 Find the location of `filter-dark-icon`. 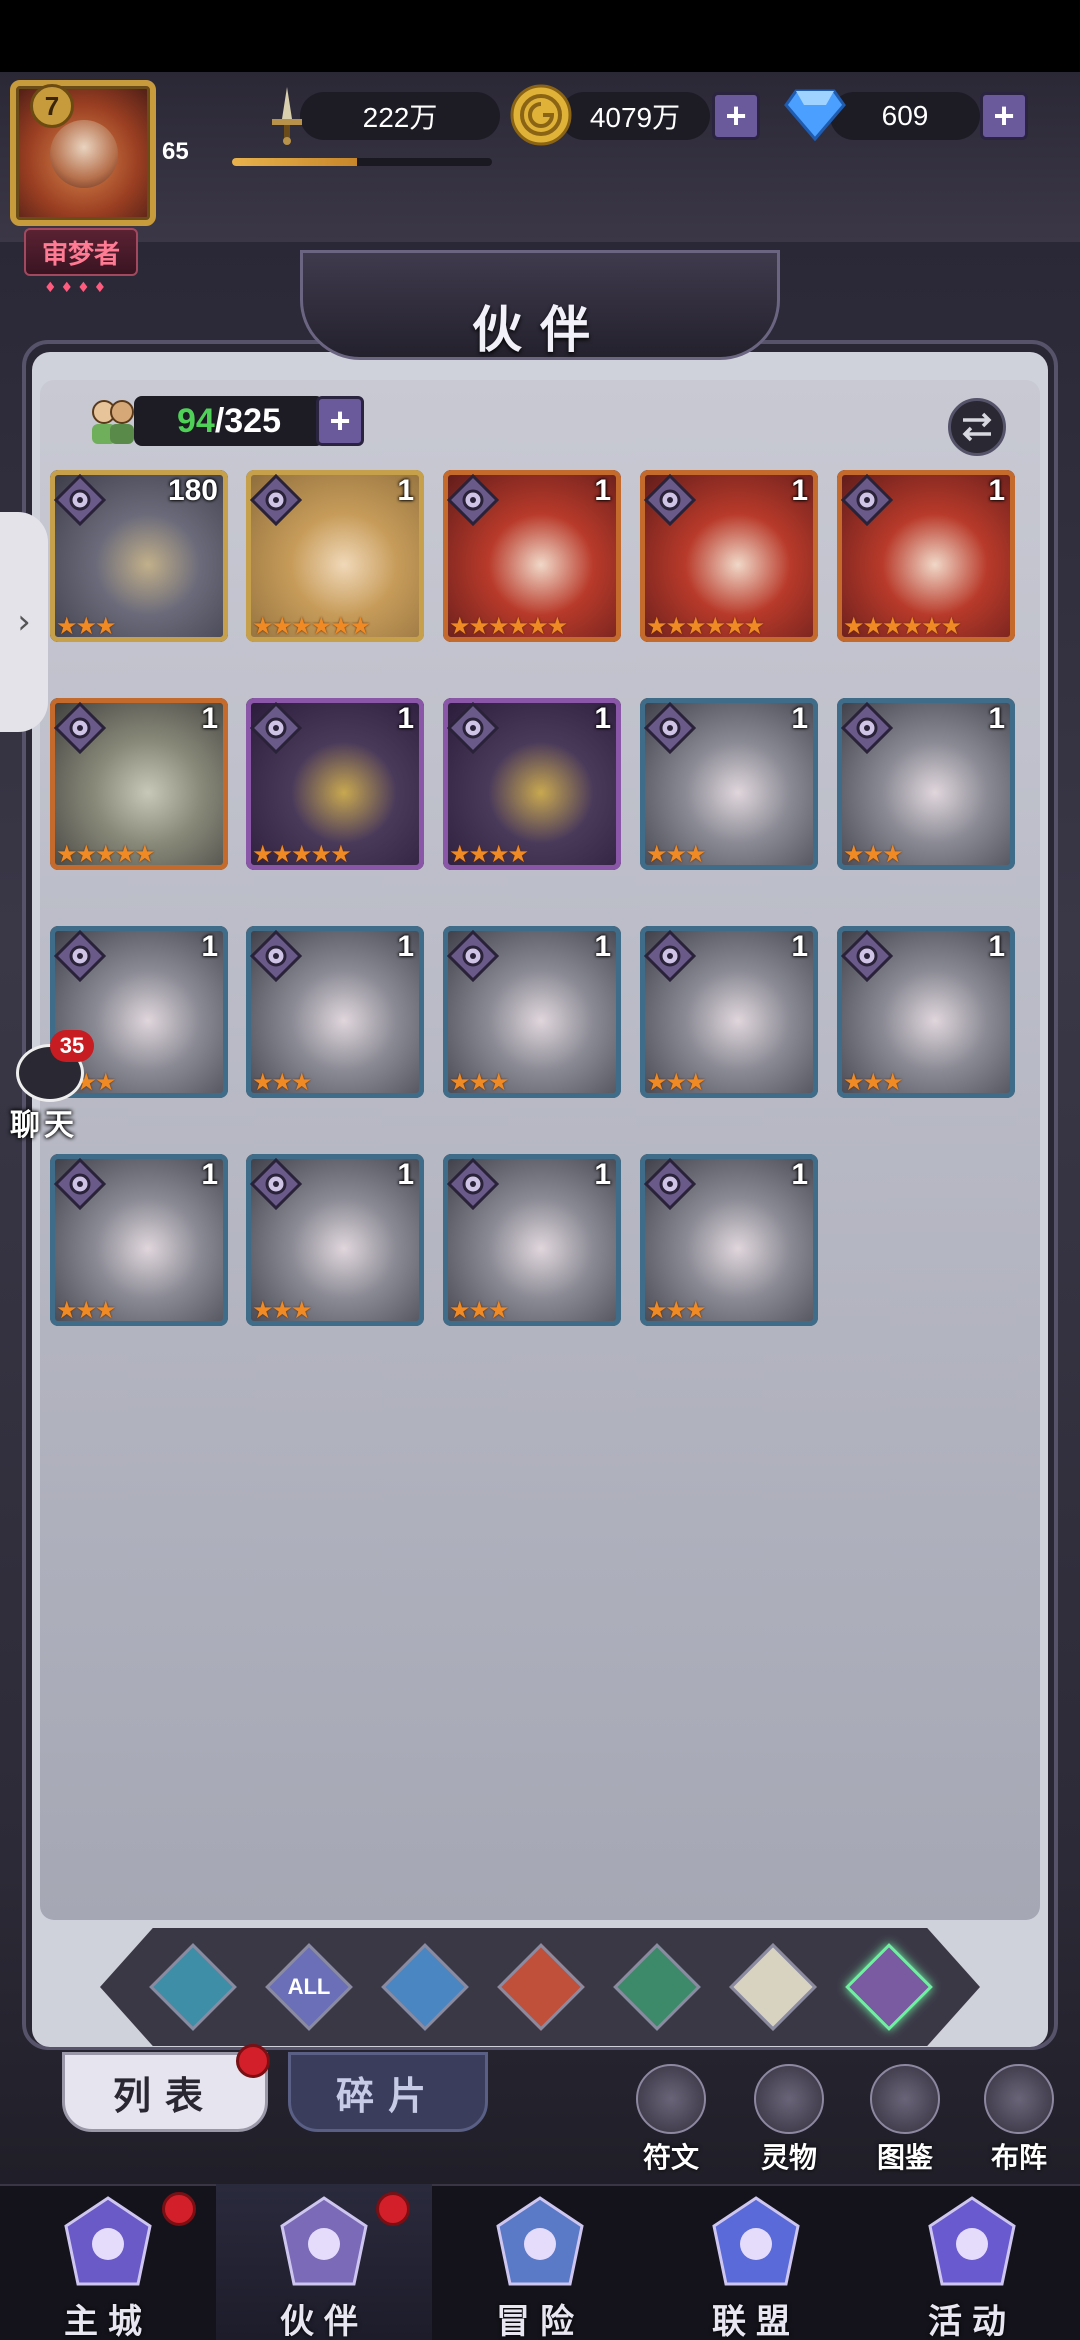

filter-dark-icon is located at coordinates (889, 1987).